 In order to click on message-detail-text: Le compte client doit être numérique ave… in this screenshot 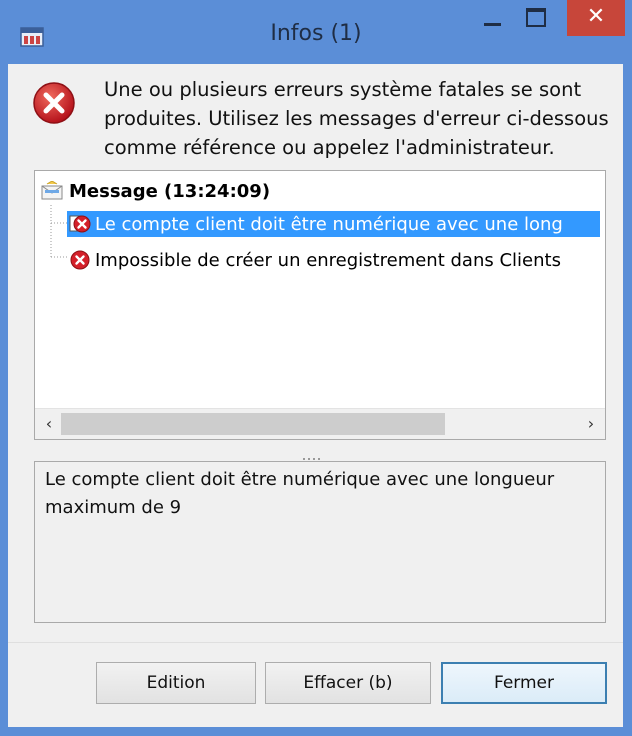, I will do `click(300, 493)`.